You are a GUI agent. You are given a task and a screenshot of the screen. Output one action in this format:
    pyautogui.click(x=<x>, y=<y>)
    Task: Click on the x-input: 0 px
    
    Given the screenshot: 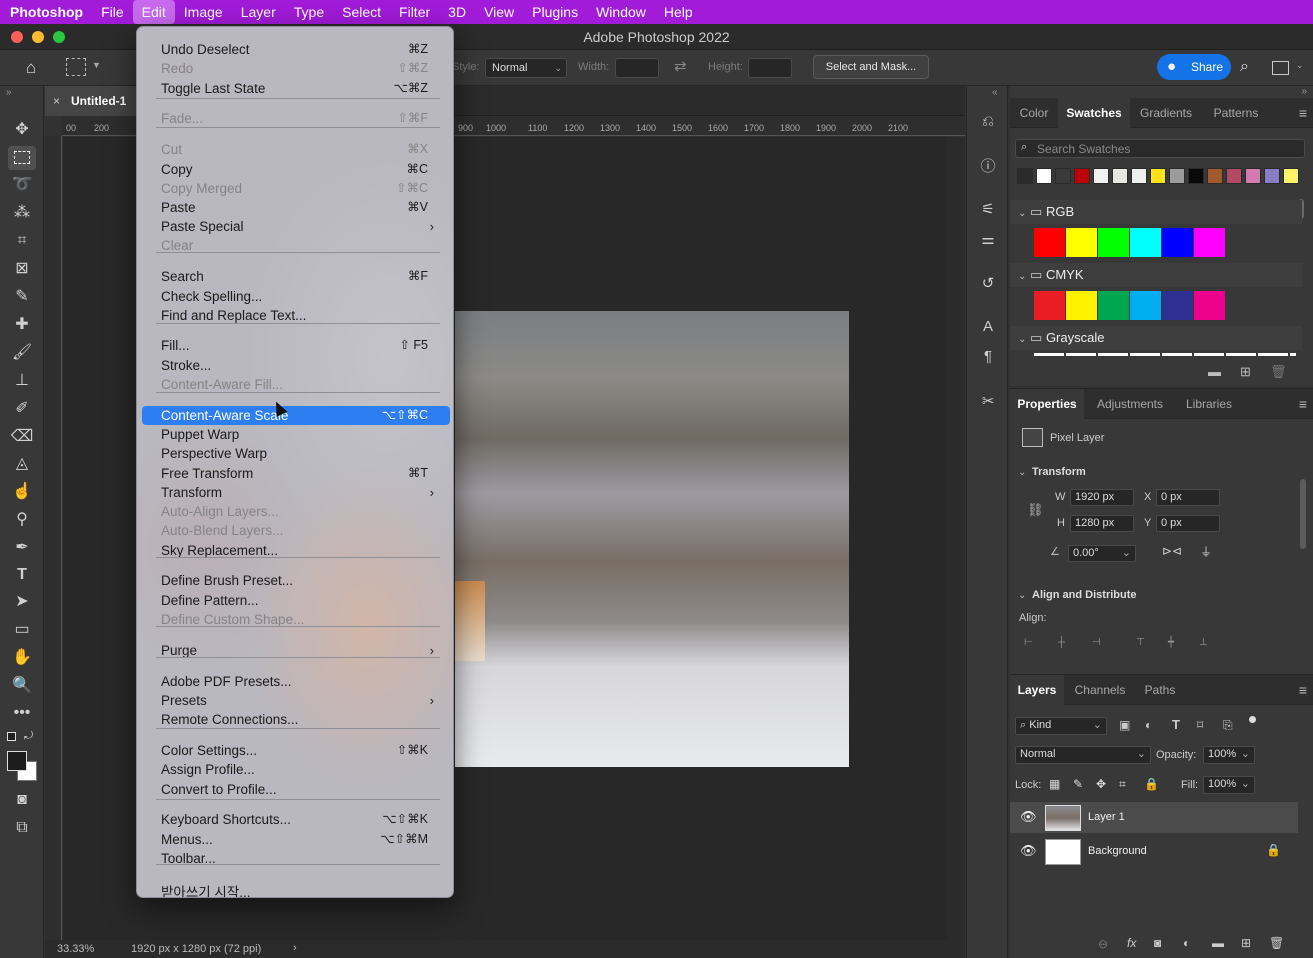 What is the action you would take?
    pyautogui.click(x=1188, y=497)
    